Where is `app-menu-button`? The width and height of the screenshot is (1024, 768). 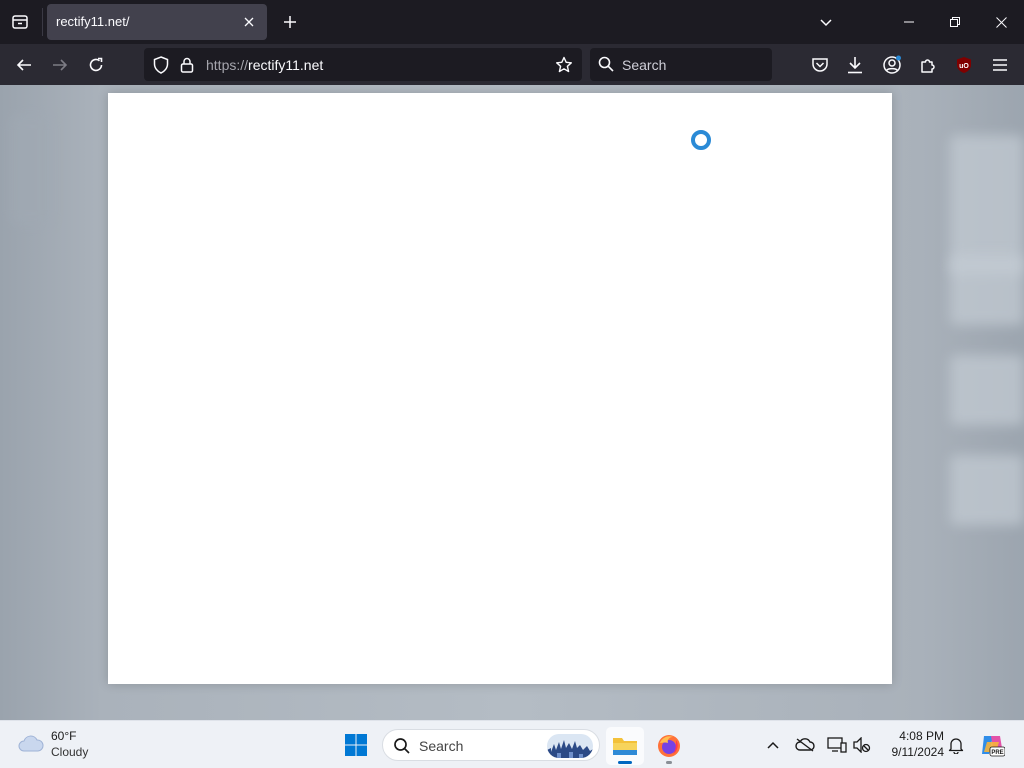 app-menu-button is located at coordinates (1000, 65).